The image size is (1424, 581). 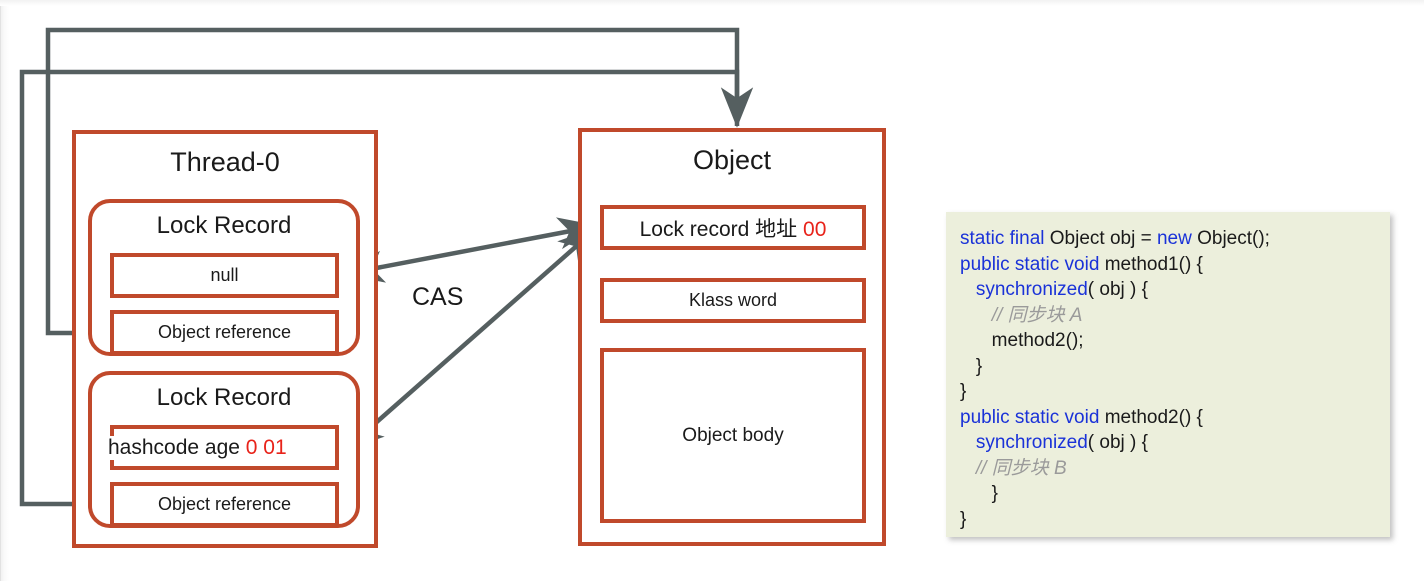 I want to click on lock-record-2-object-reference: Object reference, so click(x=224, y=504).